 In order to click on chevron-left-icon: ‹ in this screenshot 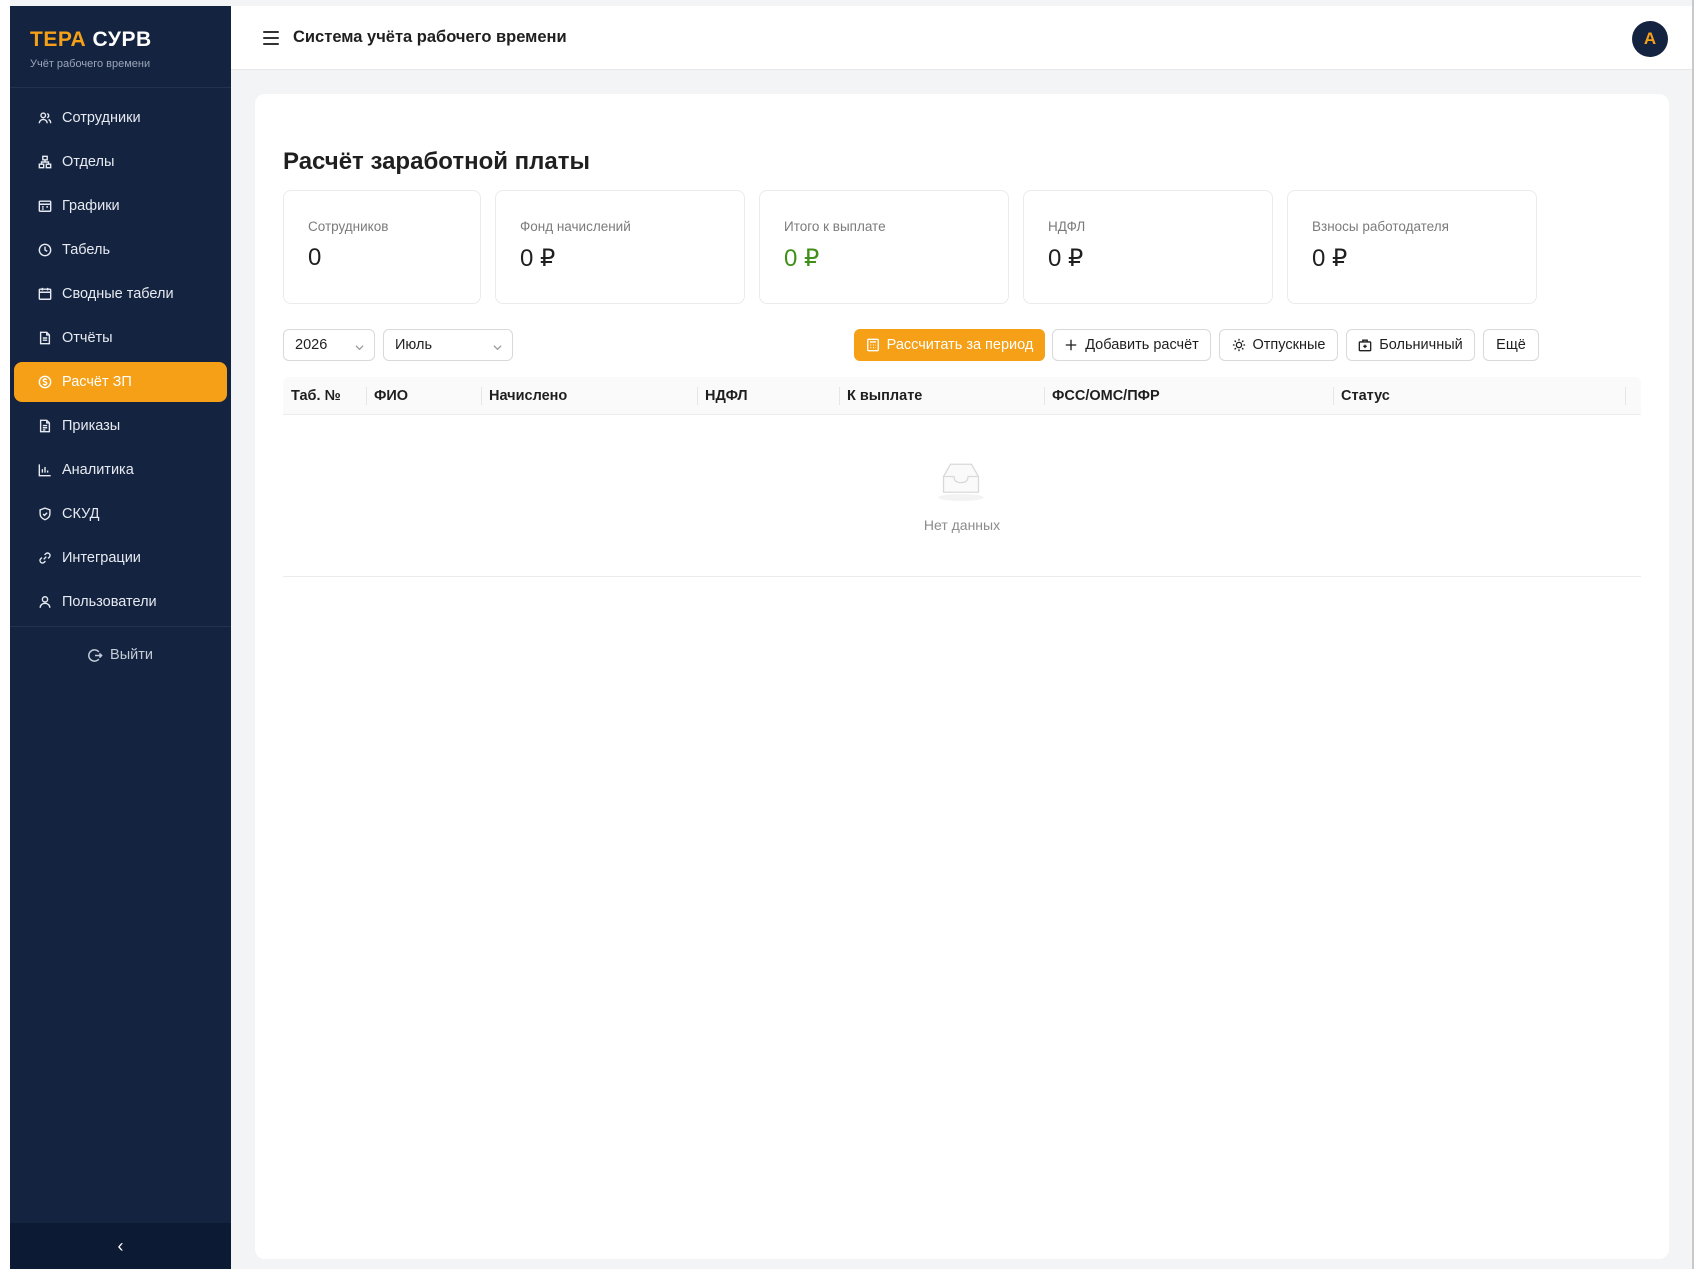, I will do `click(120, 1245)`.